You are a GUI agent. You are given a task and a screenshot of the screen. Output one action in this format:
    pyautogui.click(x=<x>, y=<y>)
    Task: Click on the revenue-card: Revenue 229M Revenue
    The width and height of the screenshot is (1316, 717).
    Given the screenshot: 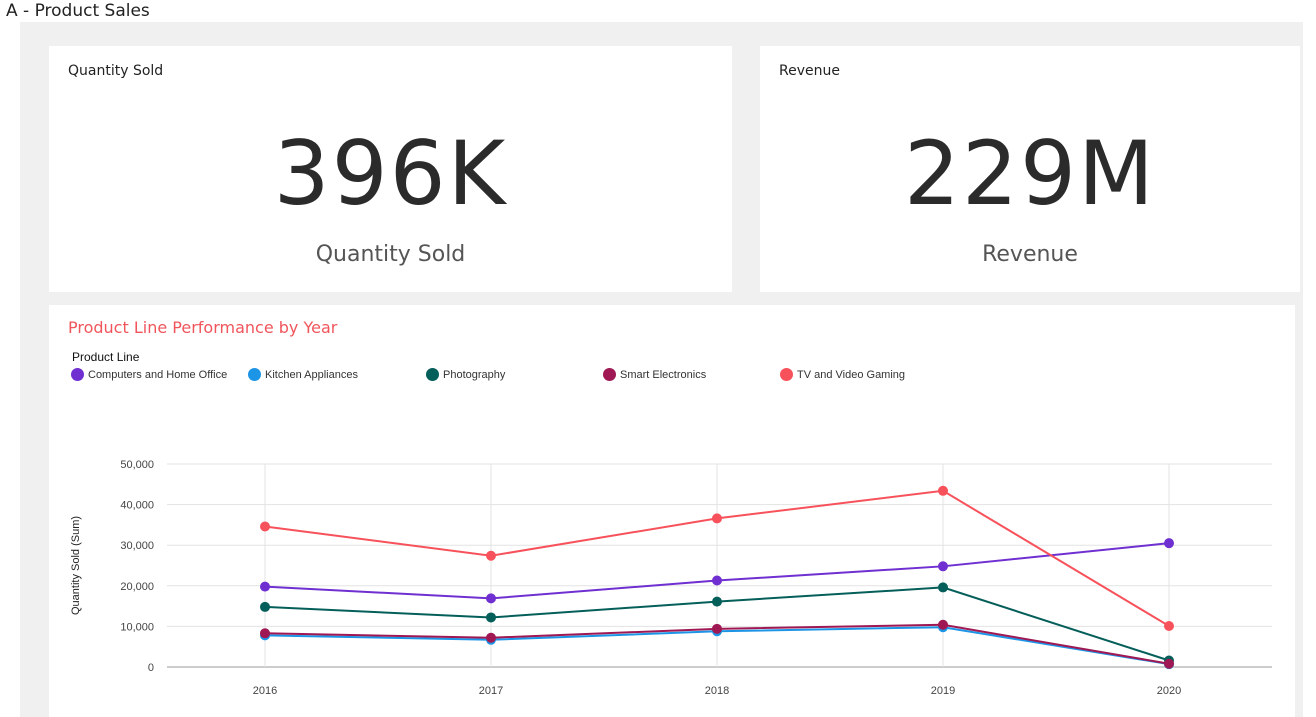 What is the action you would take?
    pyautogui.click(x=1030, y=169)
    